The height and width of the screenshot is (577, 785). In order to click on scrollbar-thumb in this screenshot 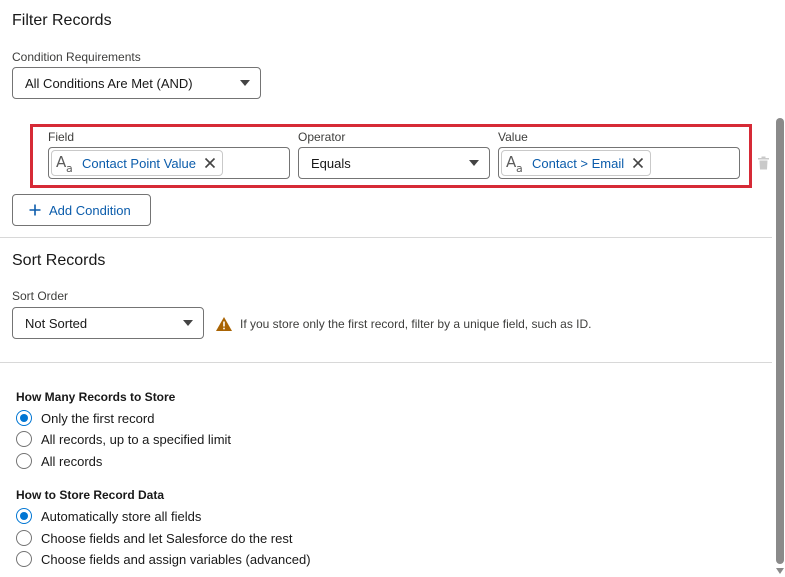, I will do `click(780, 341)`.